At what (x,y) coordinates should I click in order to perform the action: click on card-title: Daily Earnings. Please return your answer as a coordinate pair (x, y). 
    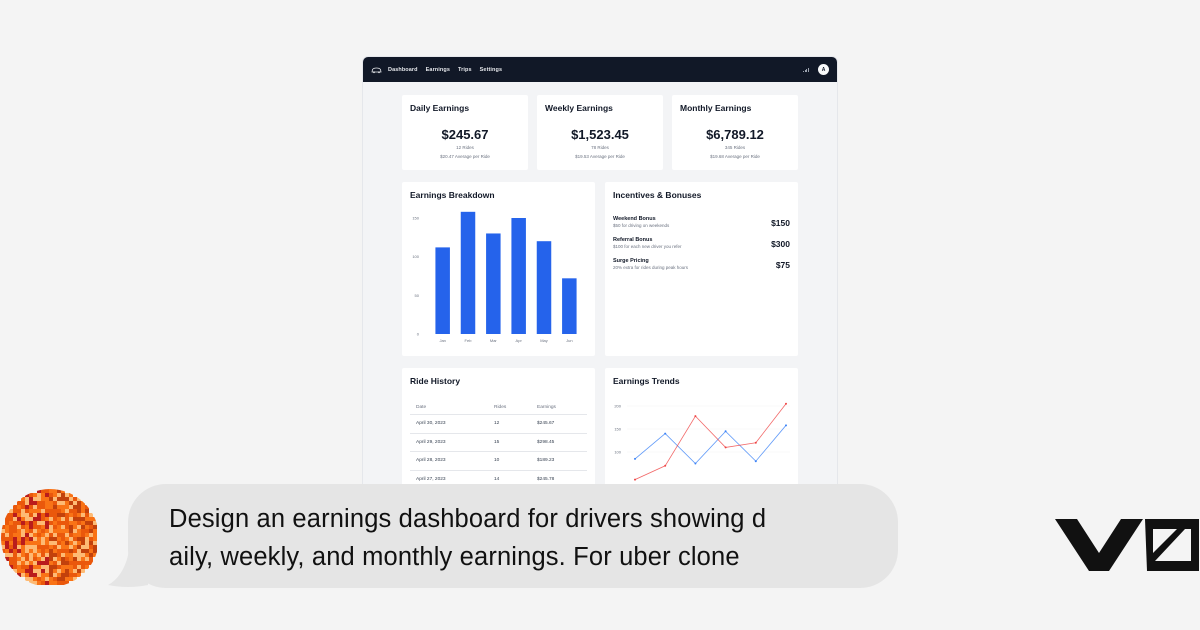
    Looking at the image, I should click on (440, 108).